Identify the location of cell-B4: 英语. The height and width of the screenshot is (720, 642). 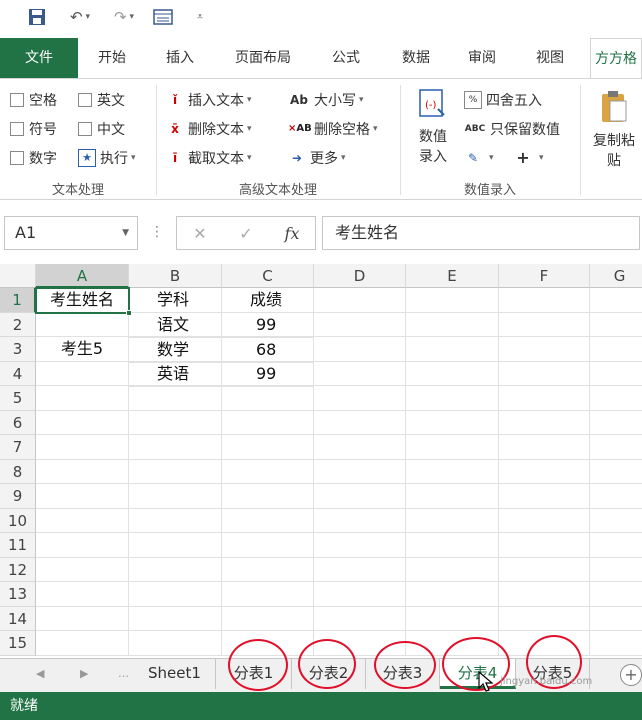
(175, 374).